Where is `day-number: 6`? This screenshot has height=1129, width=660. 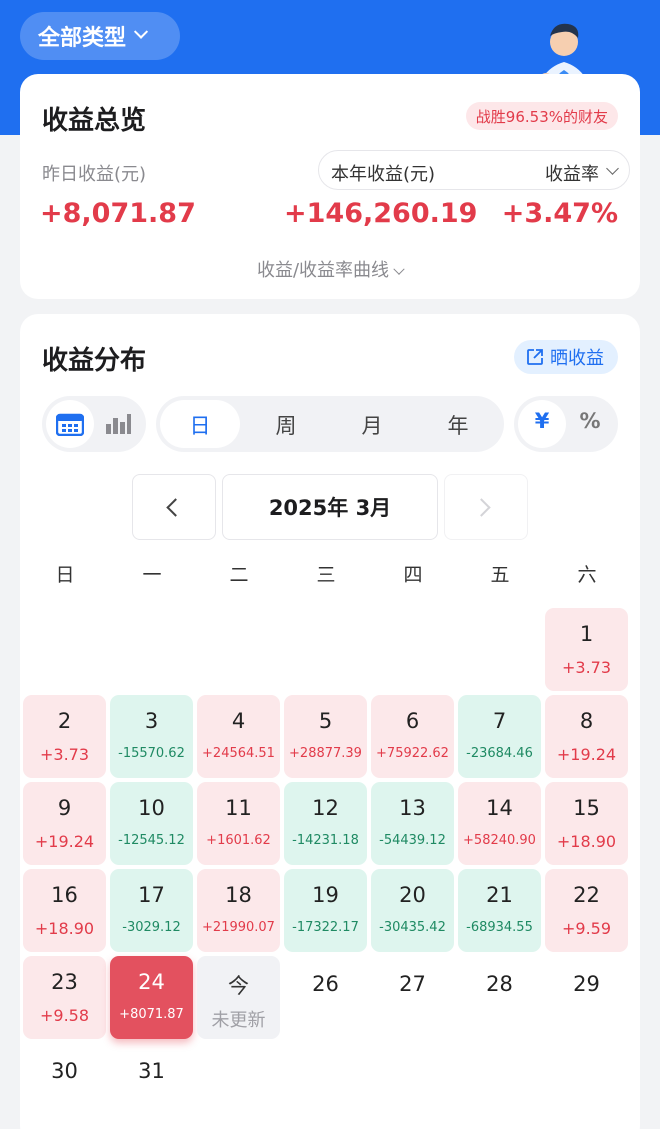
day-number: 6 is located at coordinates (412, 721).